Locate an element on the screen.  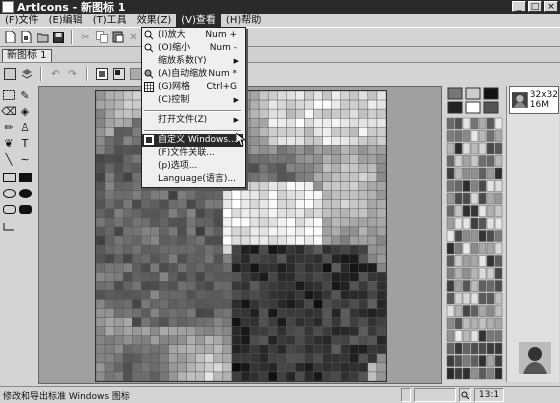
fill-bucket-icon: ◈ is located at coordinates (25, 111).